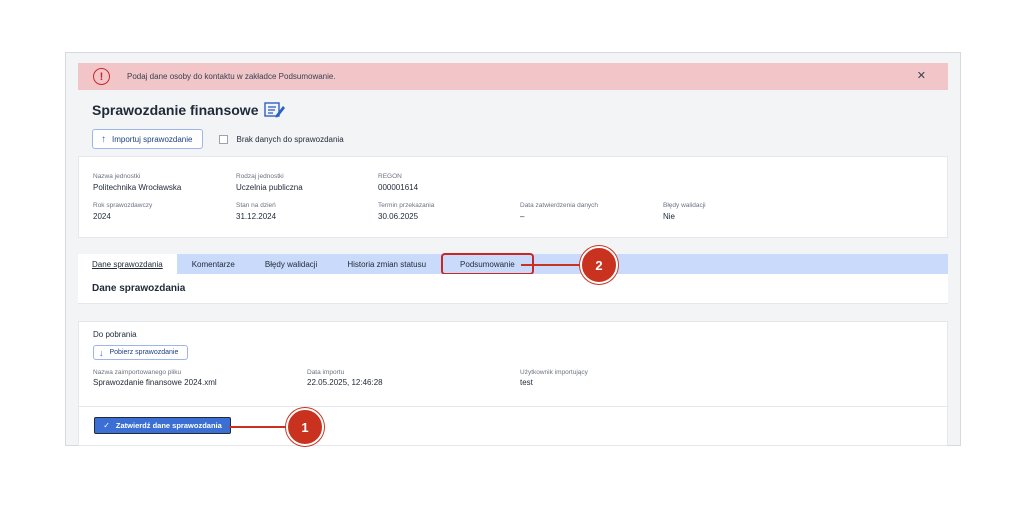  I want to click on field-label: REGON, so click(390, 176).